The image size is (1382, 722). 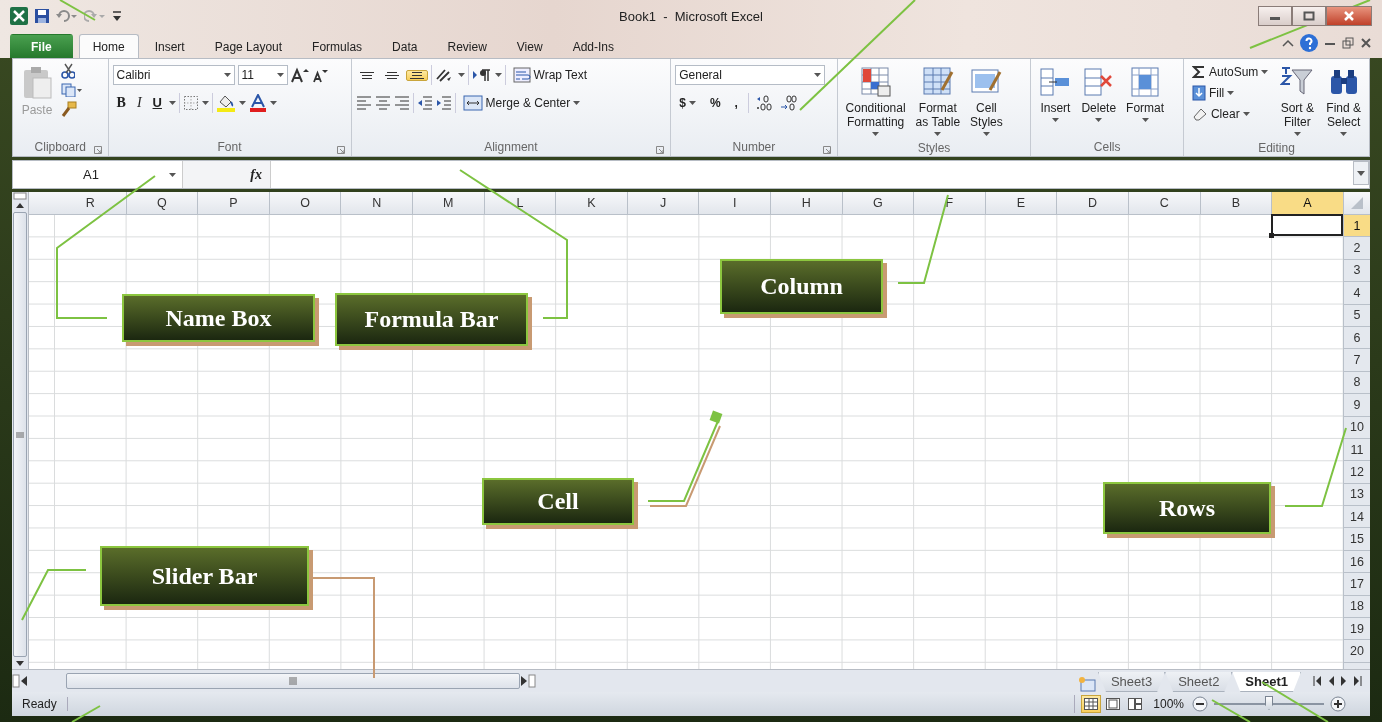 What do you see at coordinates (91, 203) in the screenshot?
I see `column-header: R` at bounding box center [91, 203].